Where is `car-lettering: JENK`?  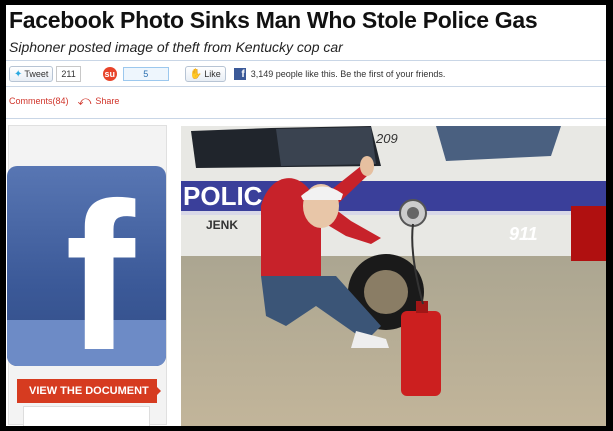
car-lettering: JENK is located at coordinates (222, 225).